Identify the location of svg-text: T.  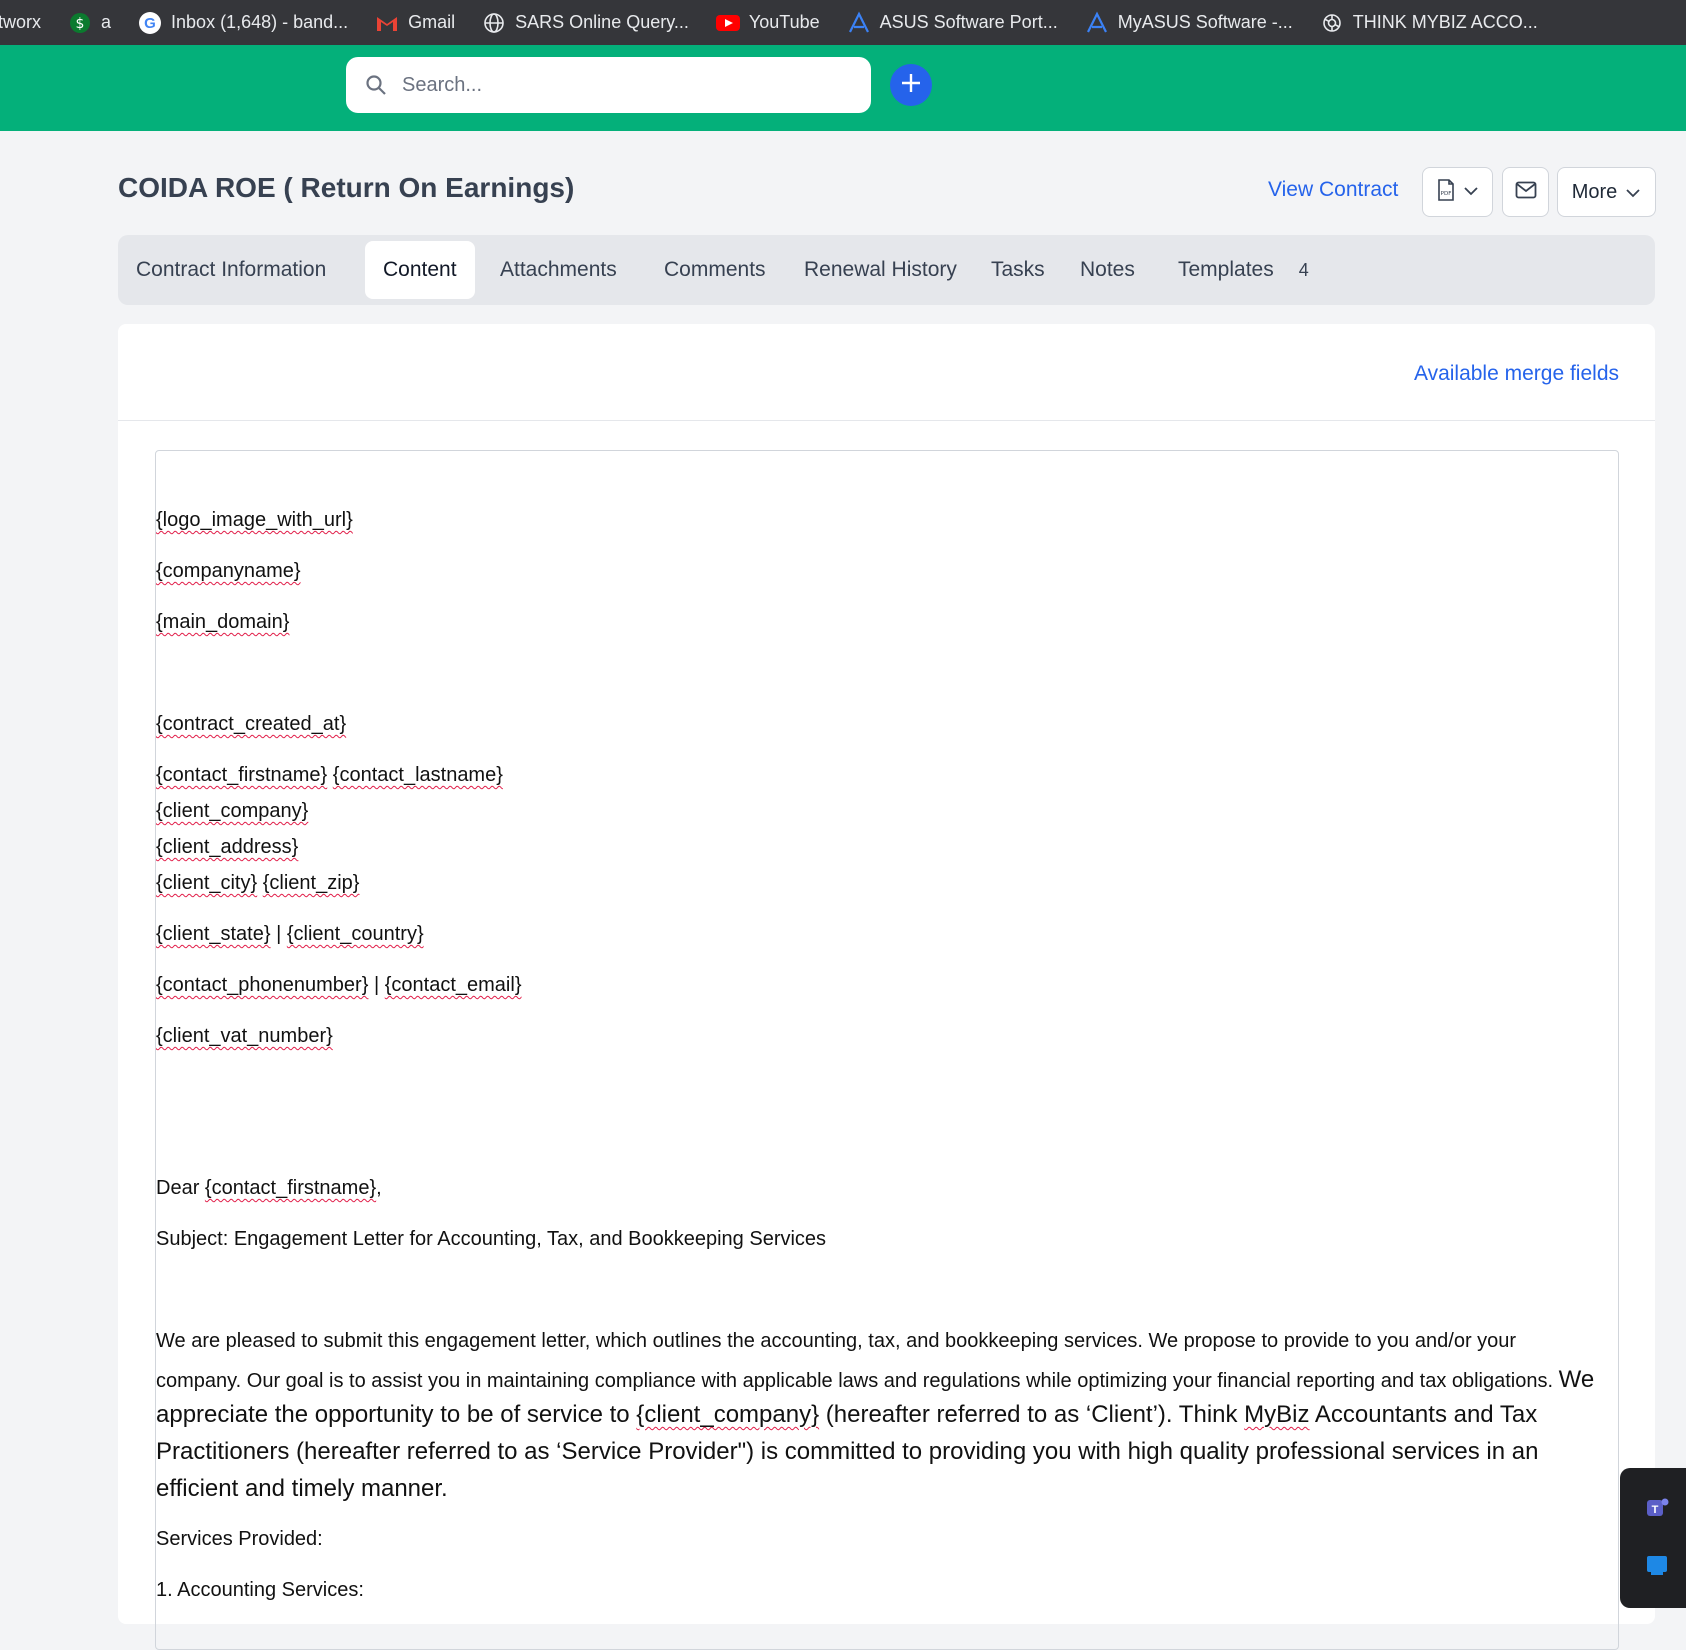
(1655, 1510).